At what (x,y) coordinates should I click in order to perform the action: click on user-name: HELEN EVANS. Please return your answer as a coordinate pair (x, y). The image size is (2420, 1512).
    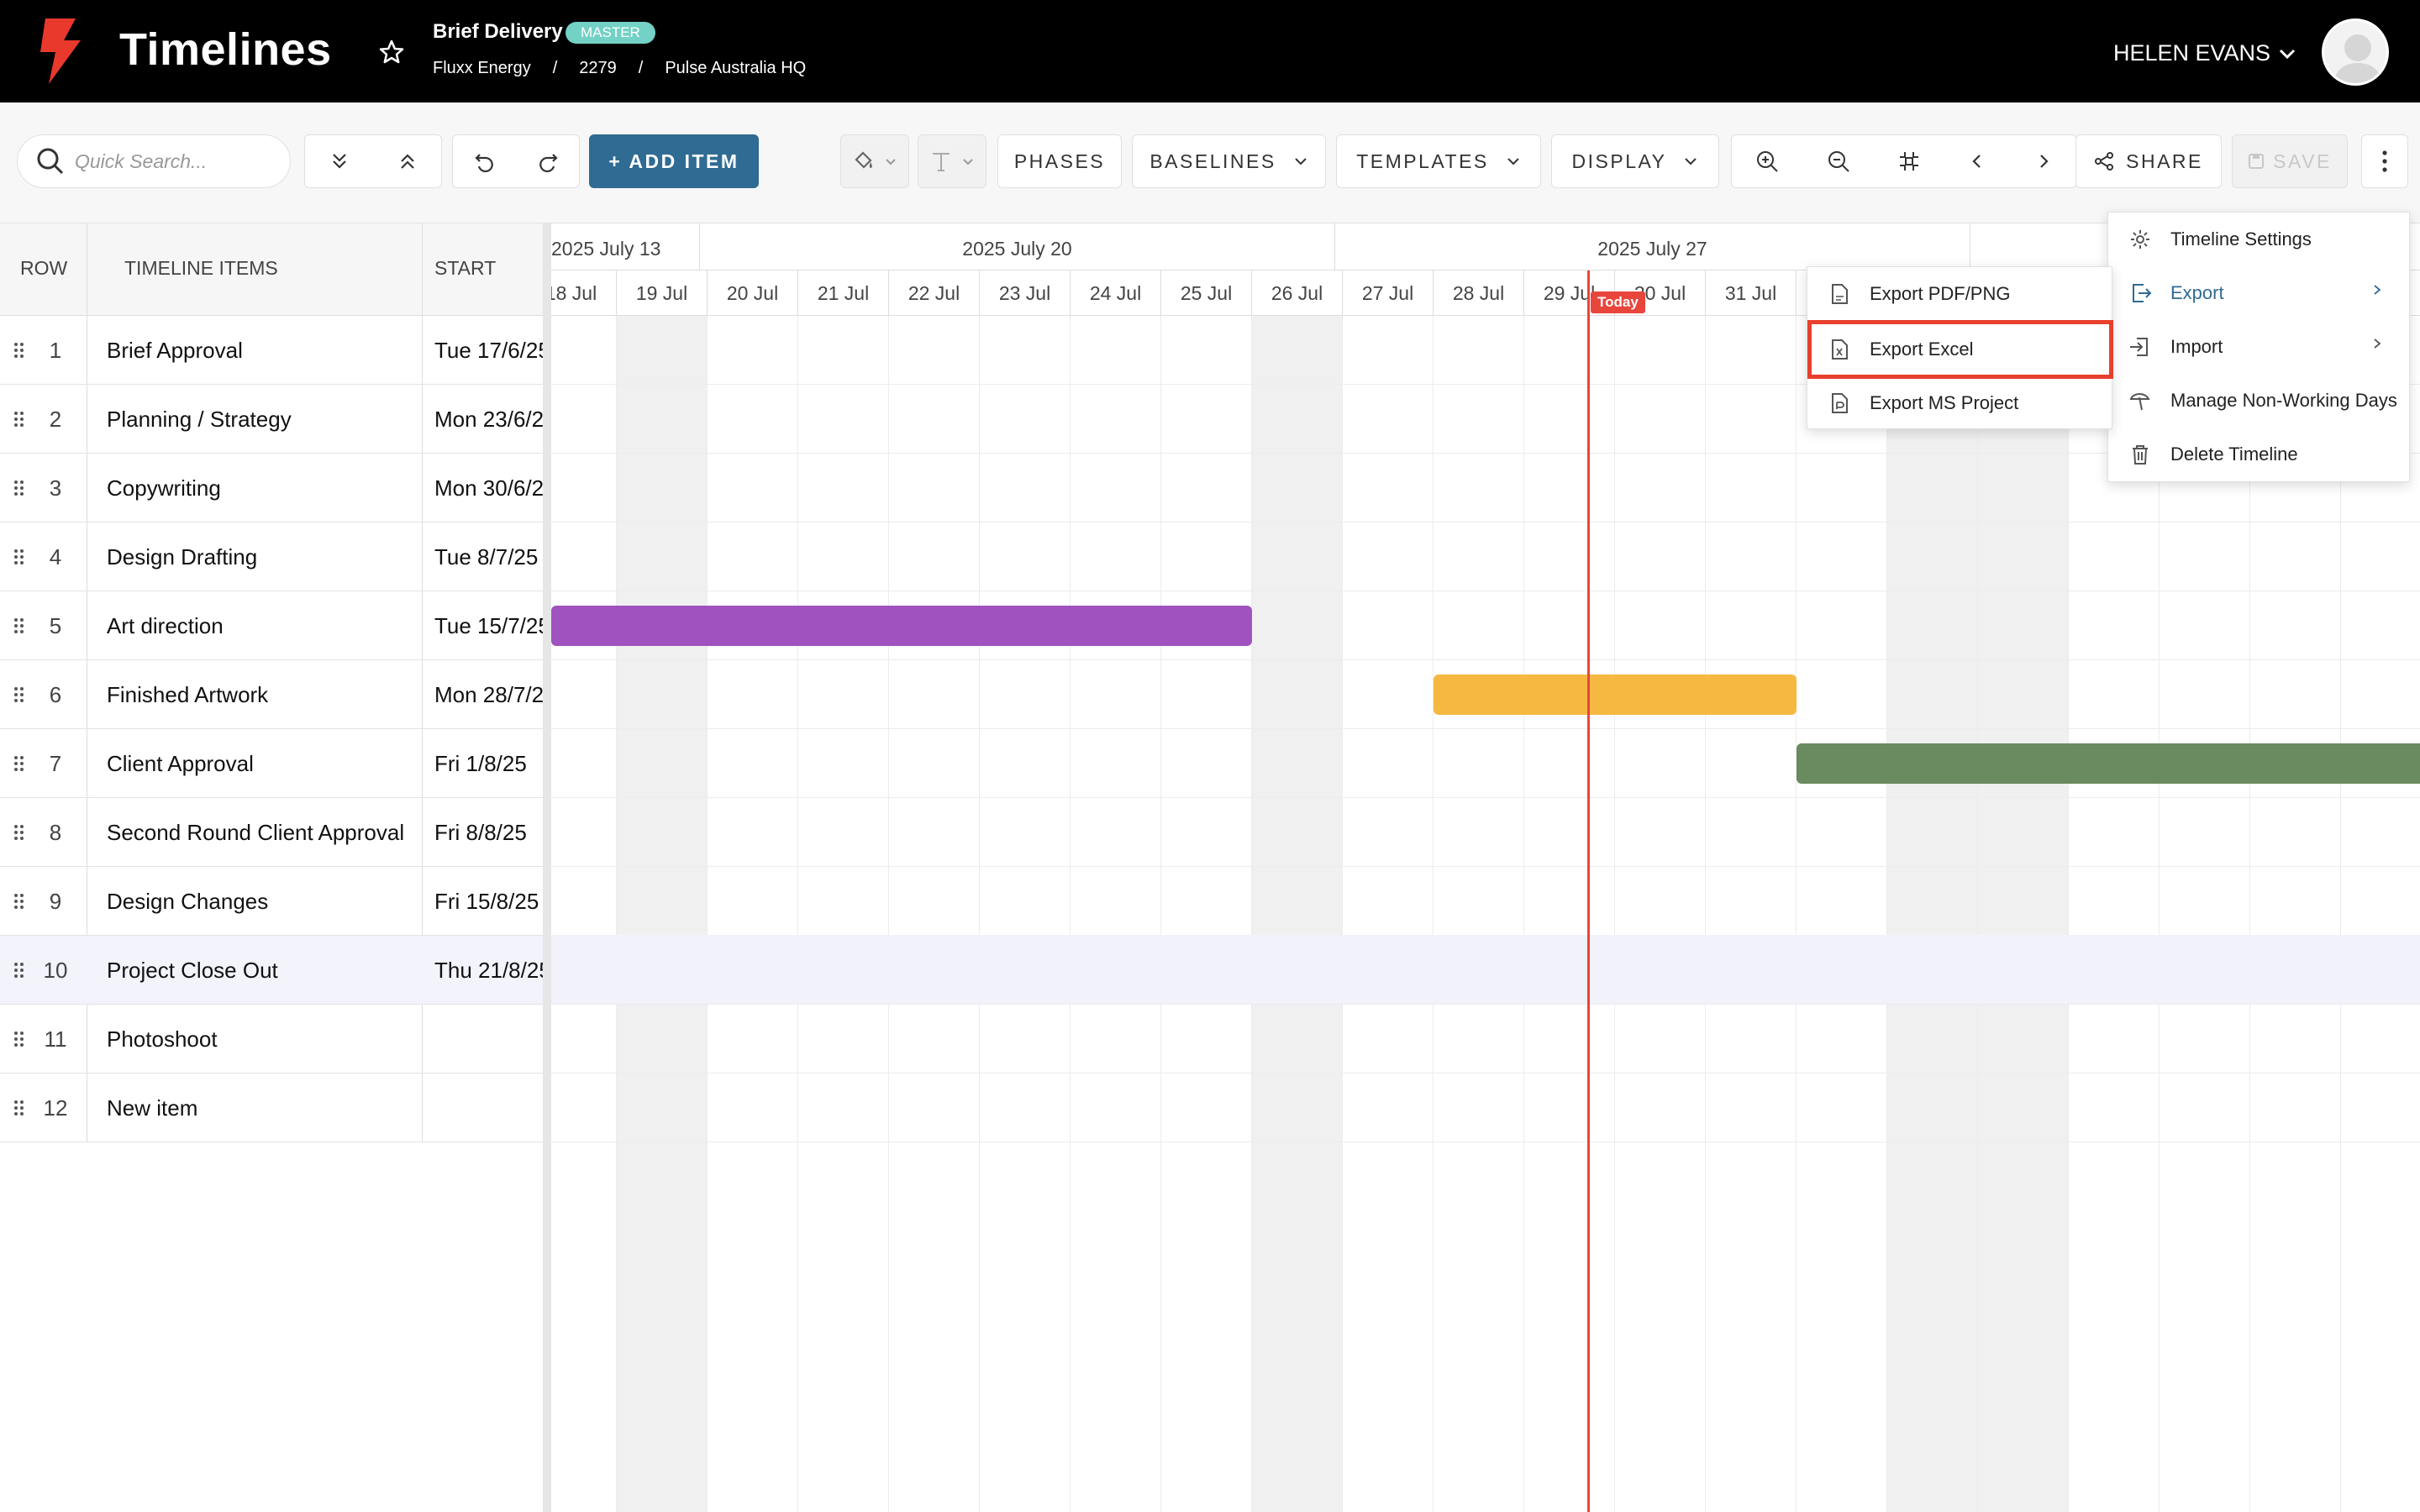
    Looking at the image, I should click on (2192, 53).